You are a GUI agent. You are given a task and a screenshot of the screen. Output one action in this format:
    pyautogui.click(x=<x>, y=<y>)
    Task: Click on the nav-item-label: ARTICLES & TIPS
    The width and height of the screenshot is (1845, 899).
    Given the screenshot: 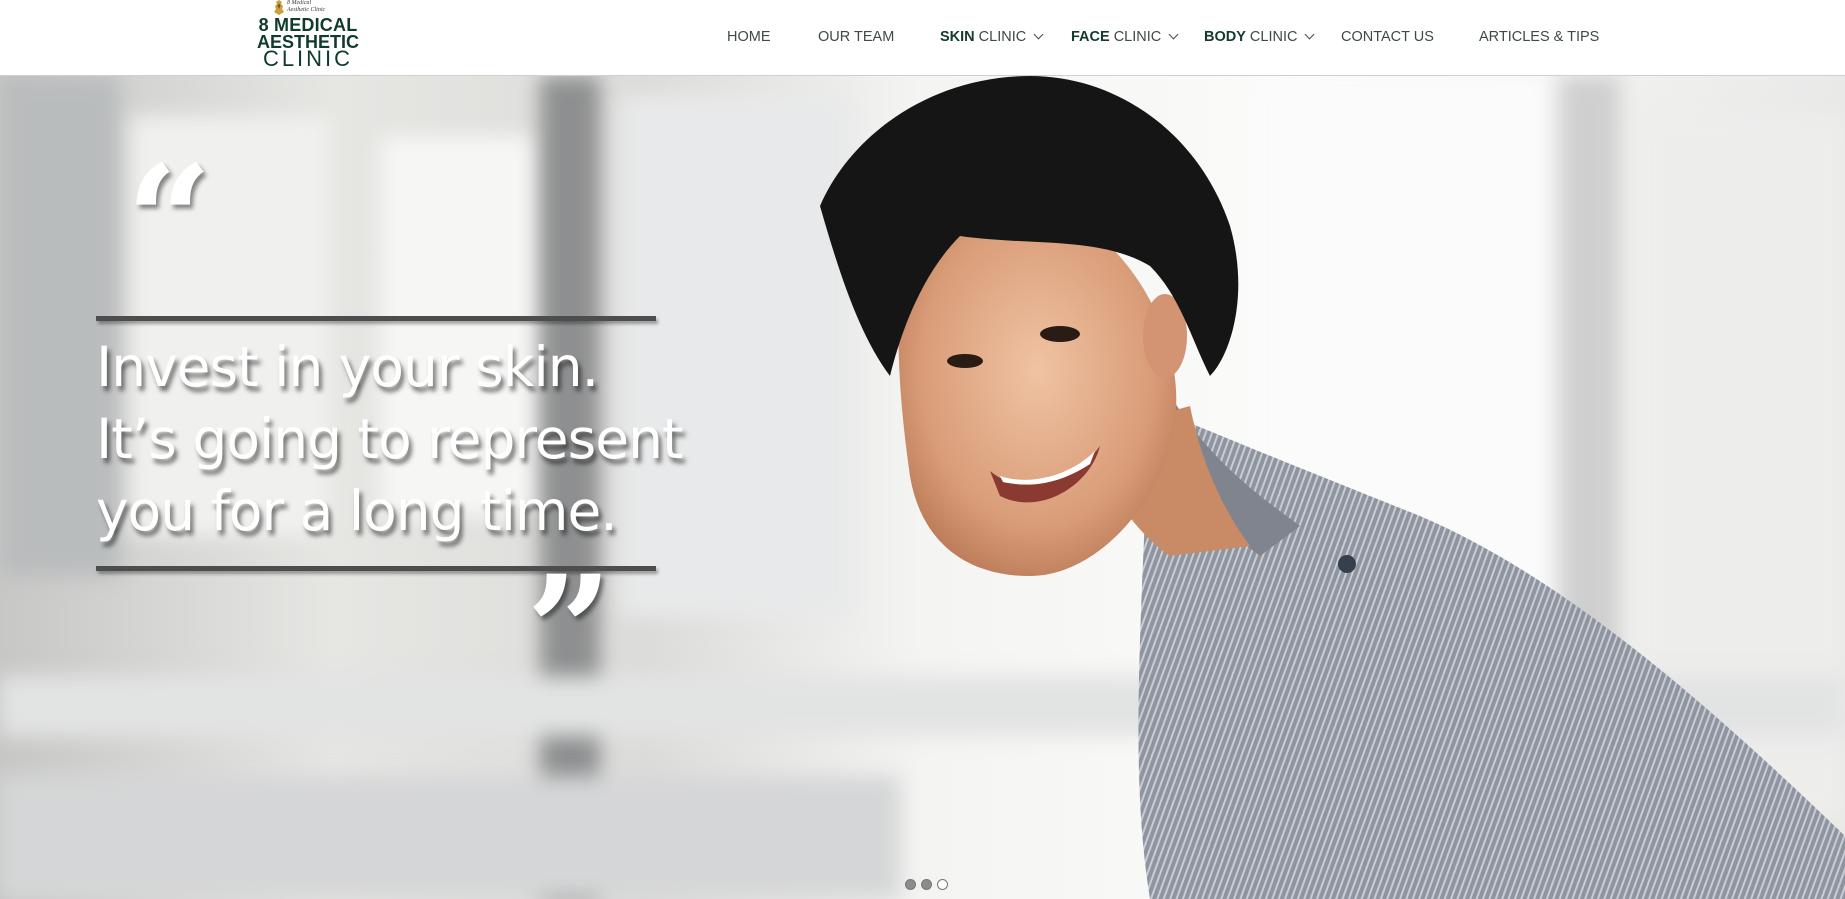 What is the action you would take?
    pyautogui.click(x=1539, y=37)
    